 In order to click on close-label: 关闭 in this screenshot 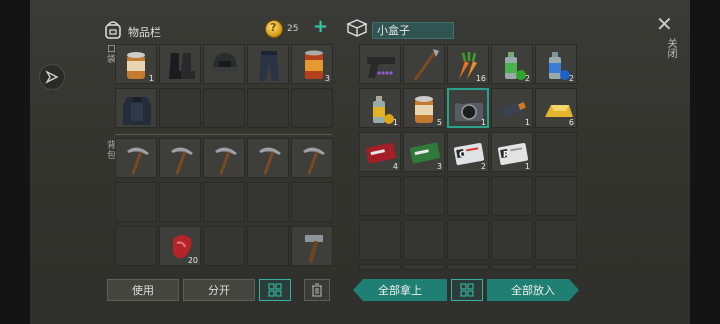, I will do `click(670, 48)`.